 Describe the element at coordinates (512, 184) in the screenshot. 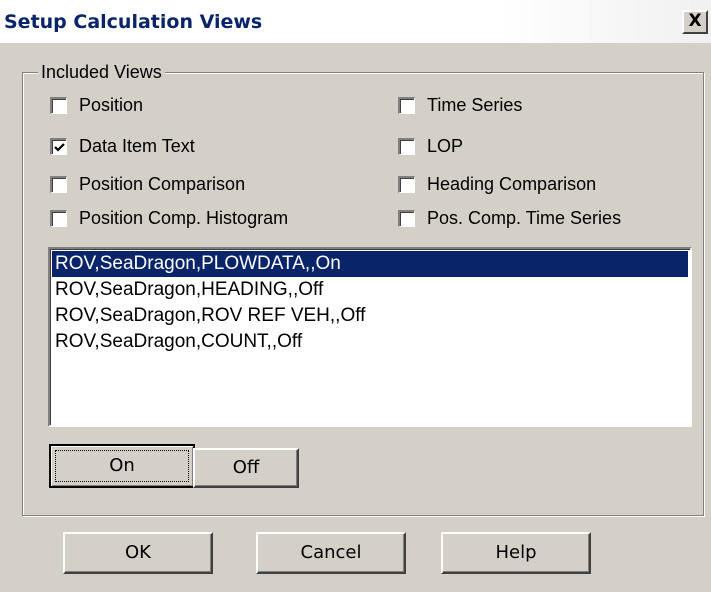

I see `checkbox-label: Heading Comparison` at that location.